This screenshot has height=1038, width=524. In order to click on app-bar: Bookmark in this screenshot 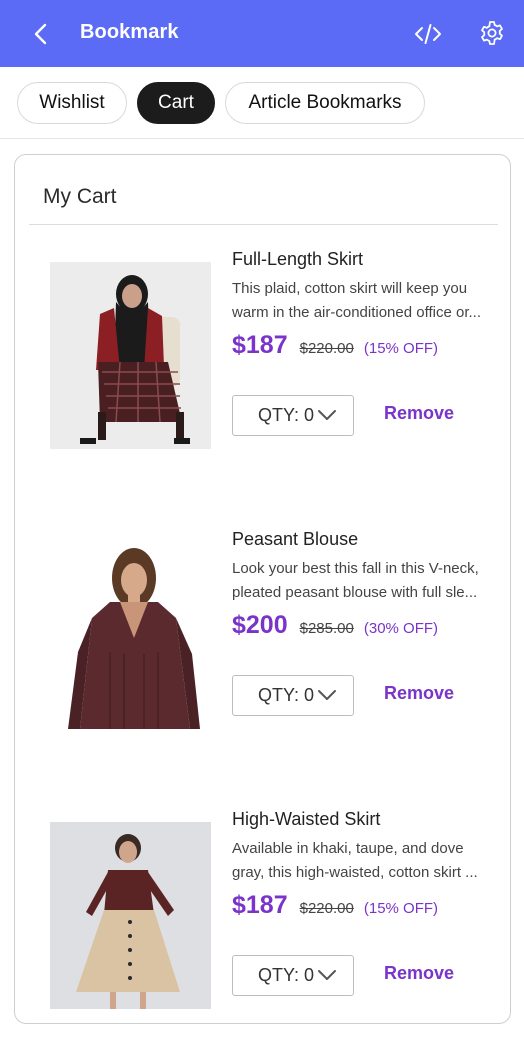, I will do `click(262, 33)`.